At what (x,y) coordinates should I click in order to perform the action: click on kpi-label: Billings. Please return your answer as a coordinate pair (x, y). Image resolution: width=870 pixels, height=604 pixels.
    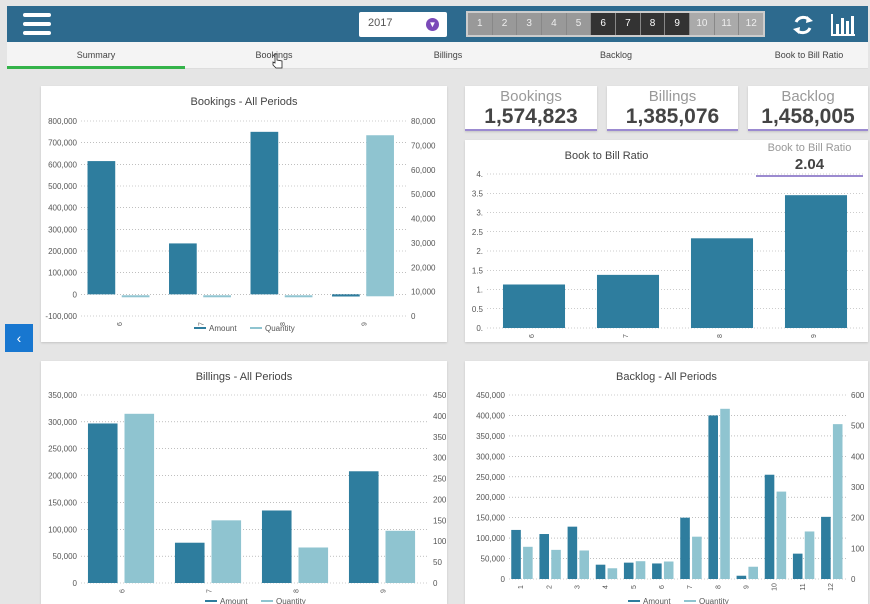
    Looking at the image, I should click on (672, 96).